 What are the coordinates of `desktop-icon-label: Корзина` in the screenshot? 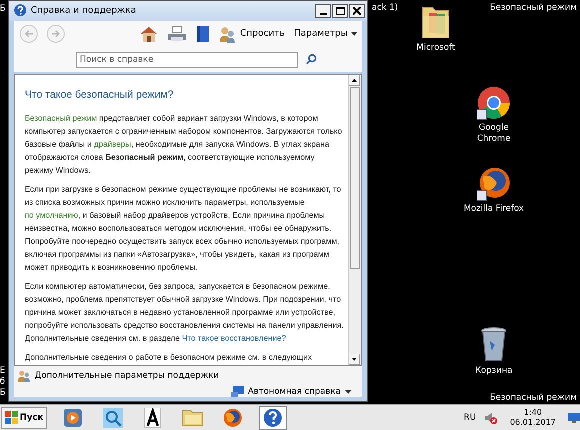 It's located at (494, 371).